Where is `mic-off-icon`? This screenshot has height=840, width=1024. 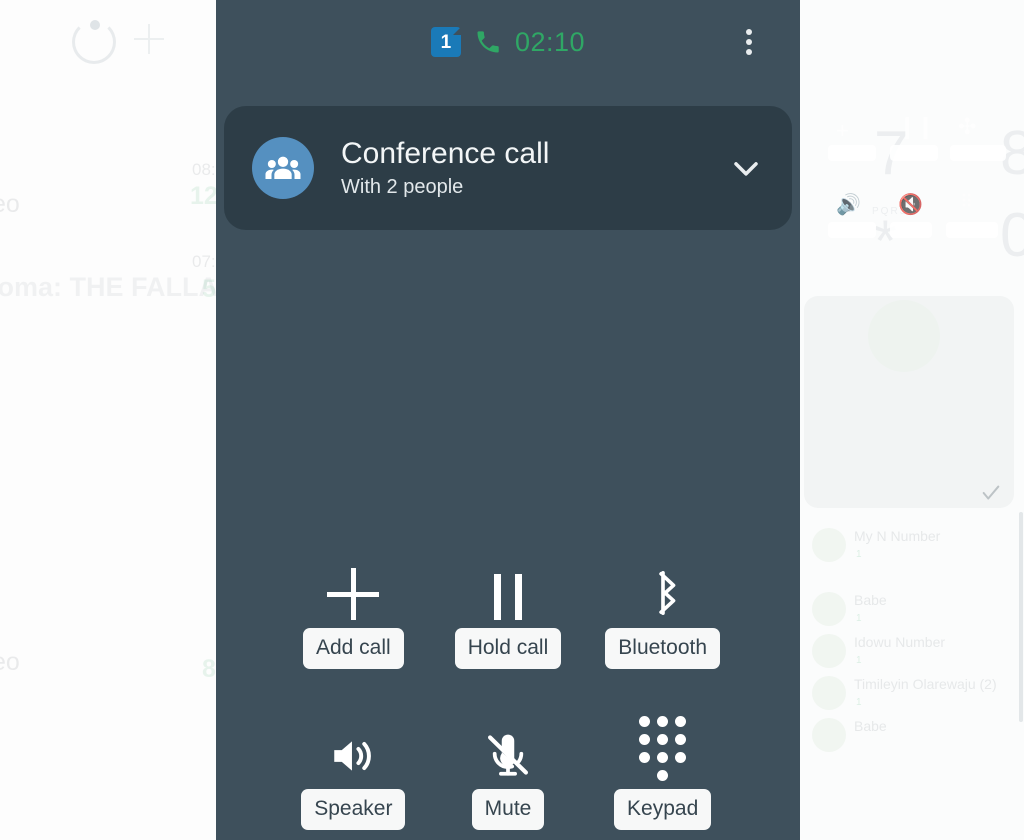
mic-off-icon is located at coordinates (508, 751).